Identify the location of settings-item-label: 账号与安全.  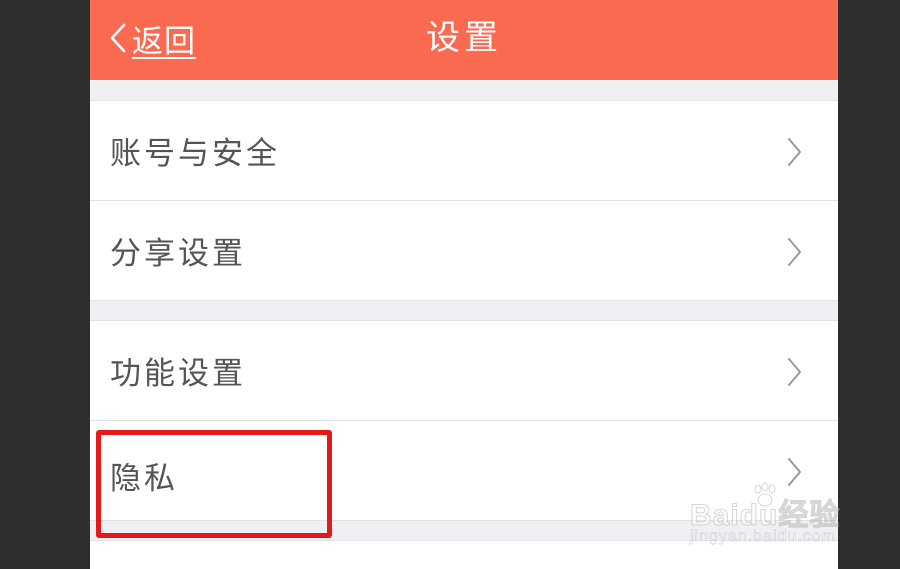
(195, 154).